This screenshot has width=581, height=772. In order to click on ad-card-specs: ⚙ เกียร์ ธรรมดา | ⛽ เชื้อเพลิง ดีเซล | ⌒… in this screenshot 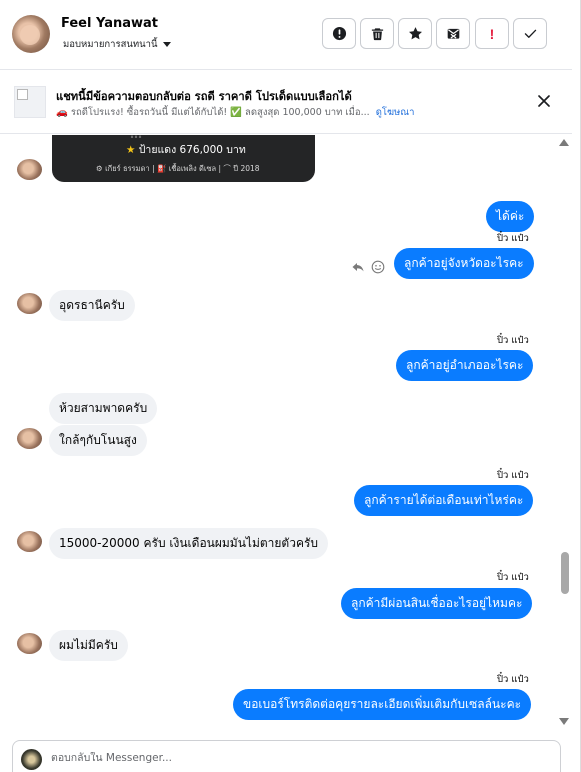, I will do `click(178, 168)`.